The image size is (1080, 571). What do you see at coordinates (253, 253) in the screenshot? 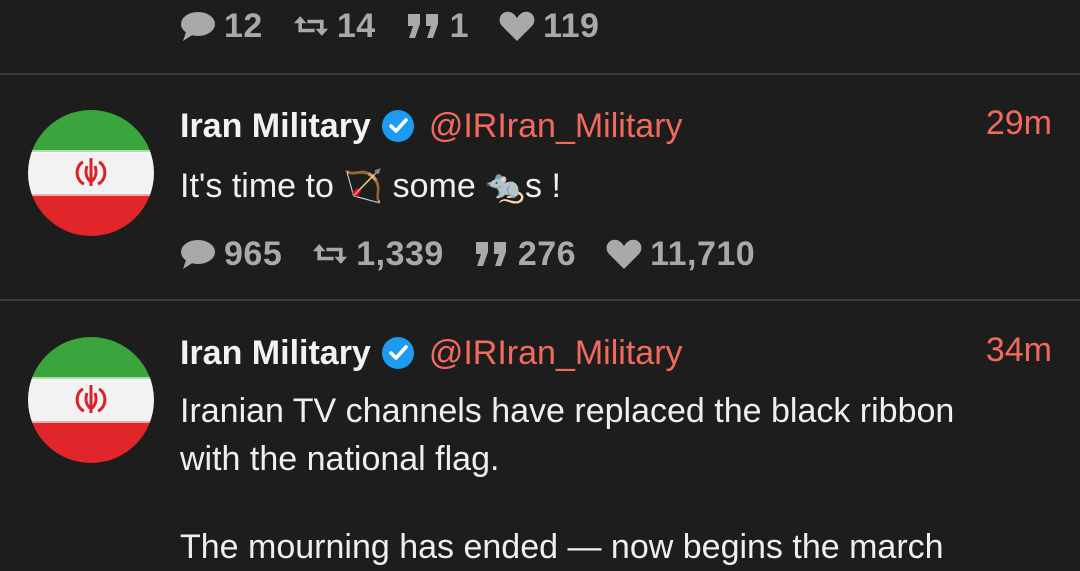
I see `reply-count: 965` at bounding box center [253, 253].